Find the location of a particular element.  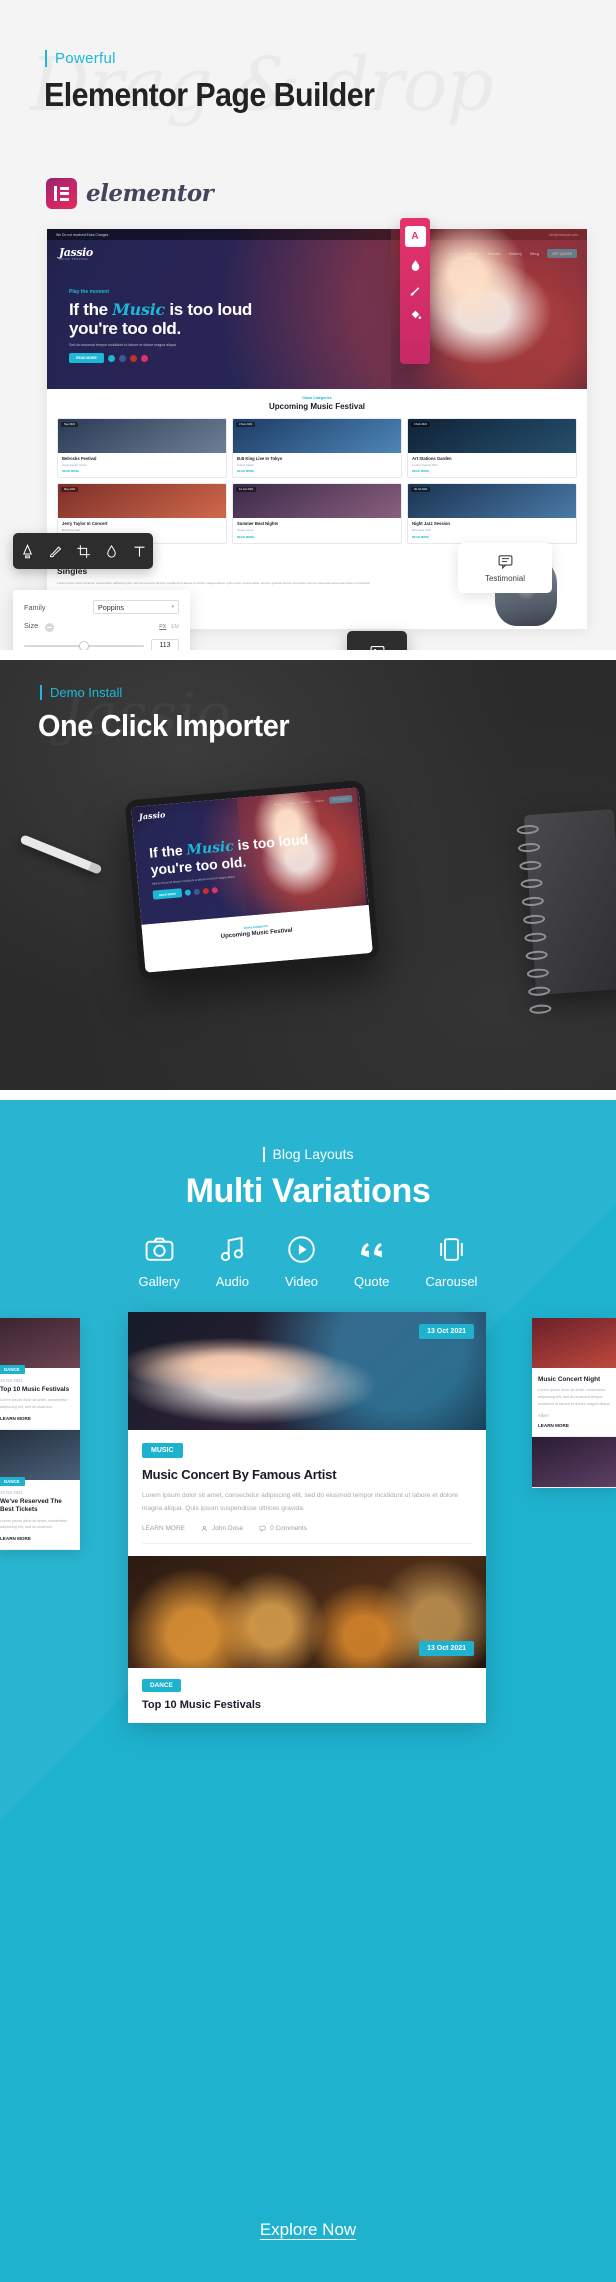

mini-card-title: Music Concert Night is located at coordinates (569, 1379).